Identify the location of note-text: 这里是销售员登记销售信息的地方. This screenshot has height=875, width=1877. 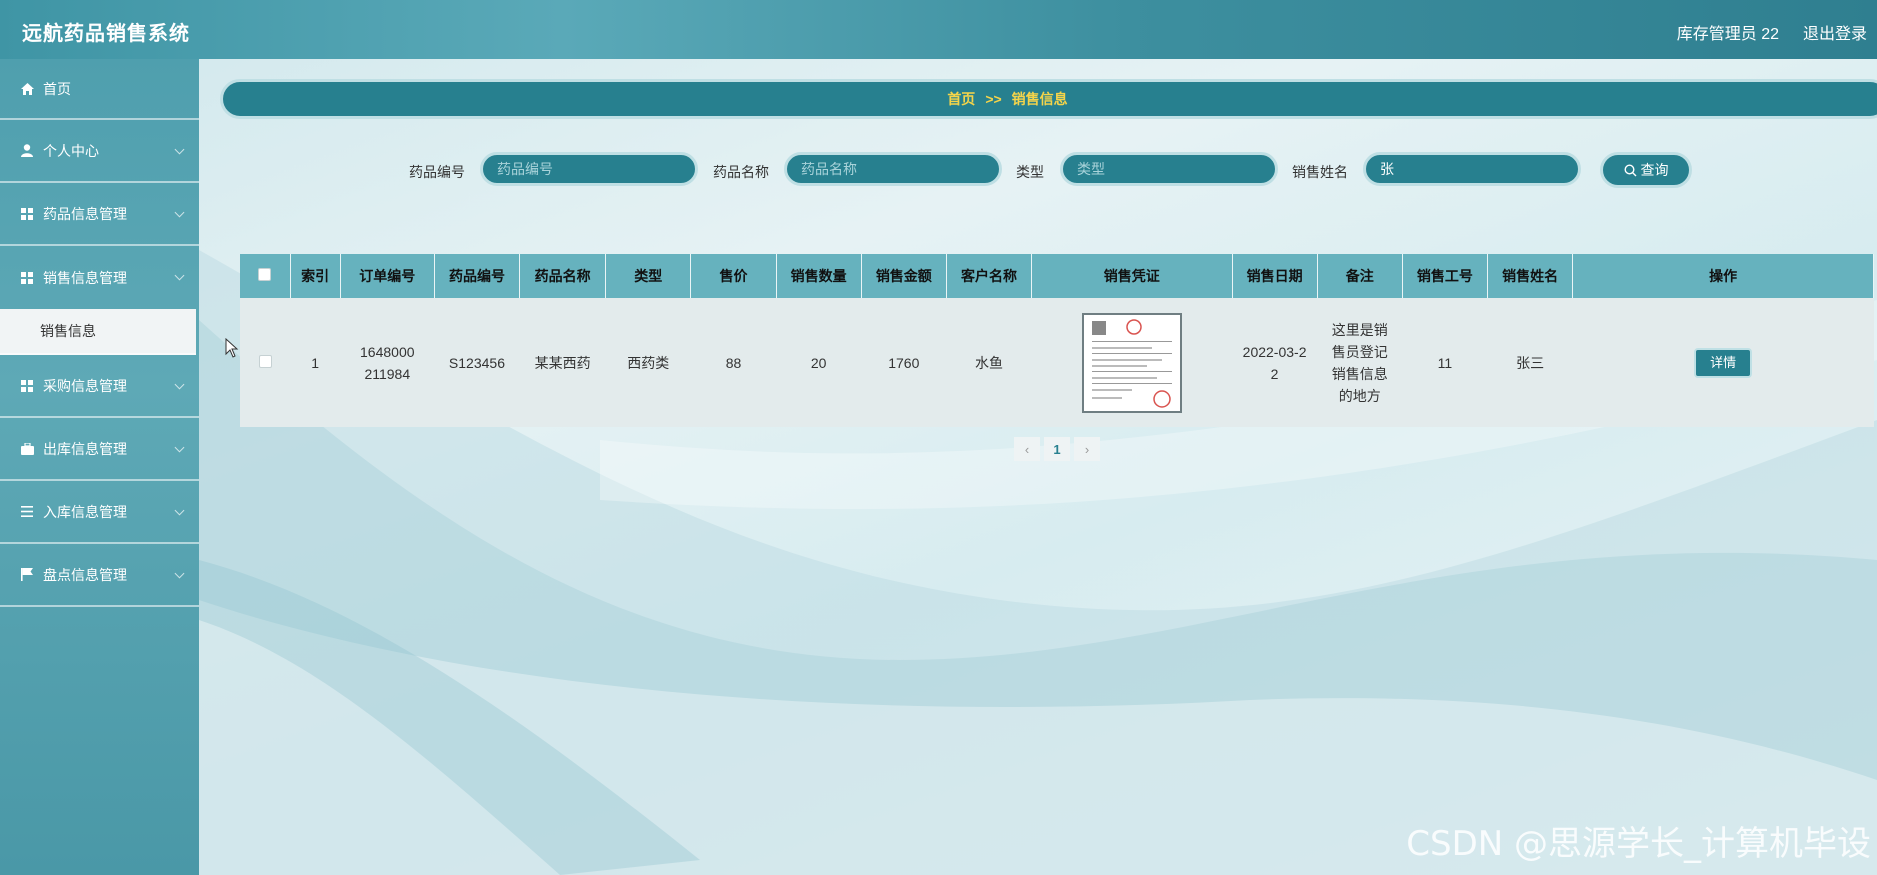
(1359, 362).